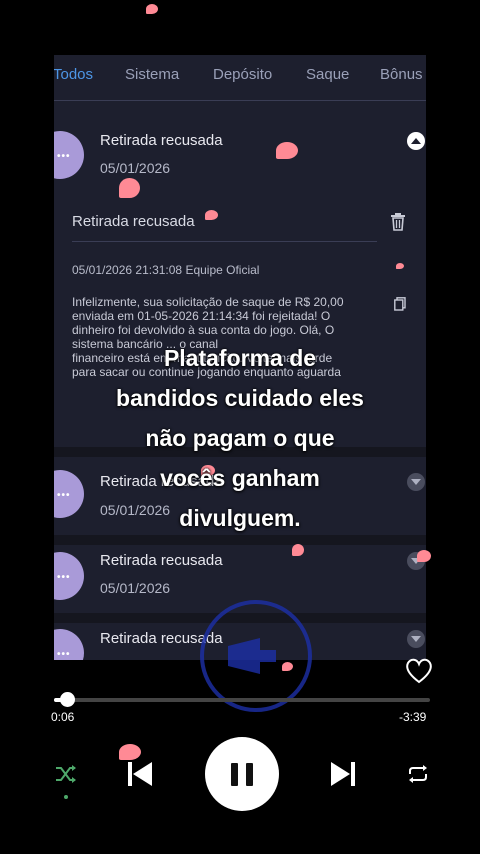 Image resolution: width=480 pixels, height=854 pixels. What do you see at coordinates (400, 304) in the screenshot?
I see `copy-icon` at bounding box center [400, 304].